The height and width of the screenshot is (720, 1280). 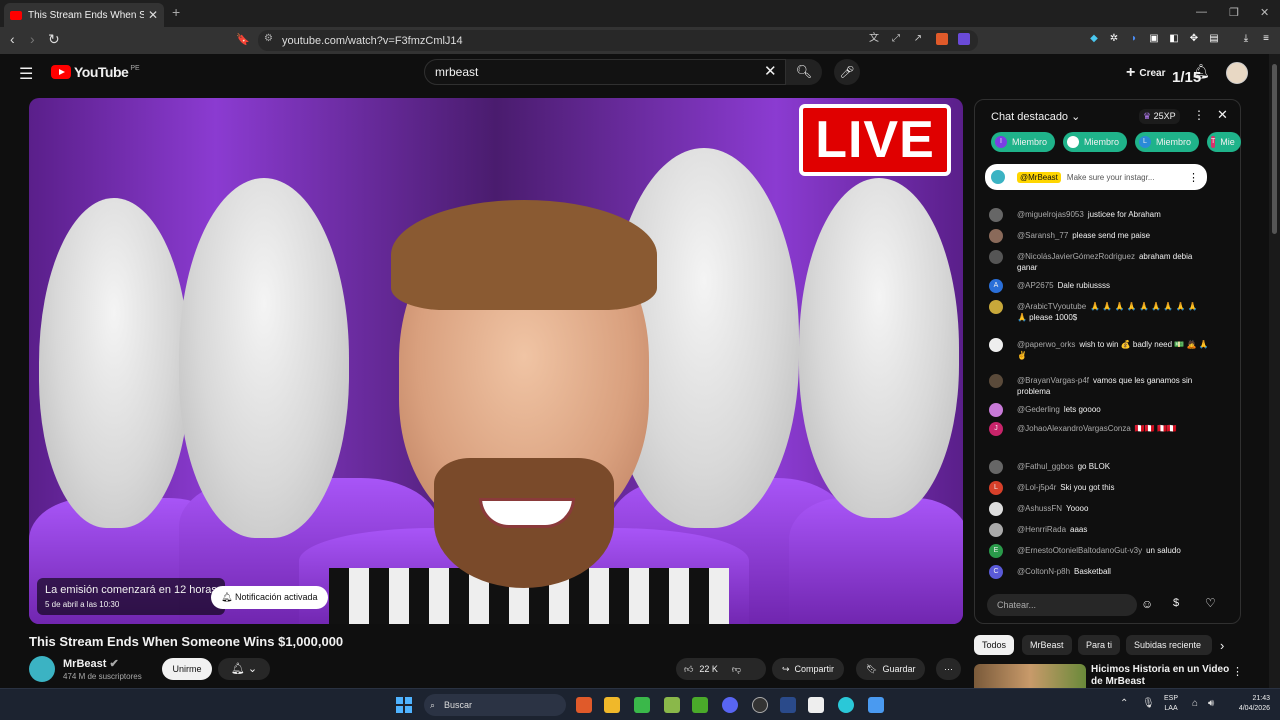 I want to click on emoji-icon: ☺, so click(x=1147, y=604).